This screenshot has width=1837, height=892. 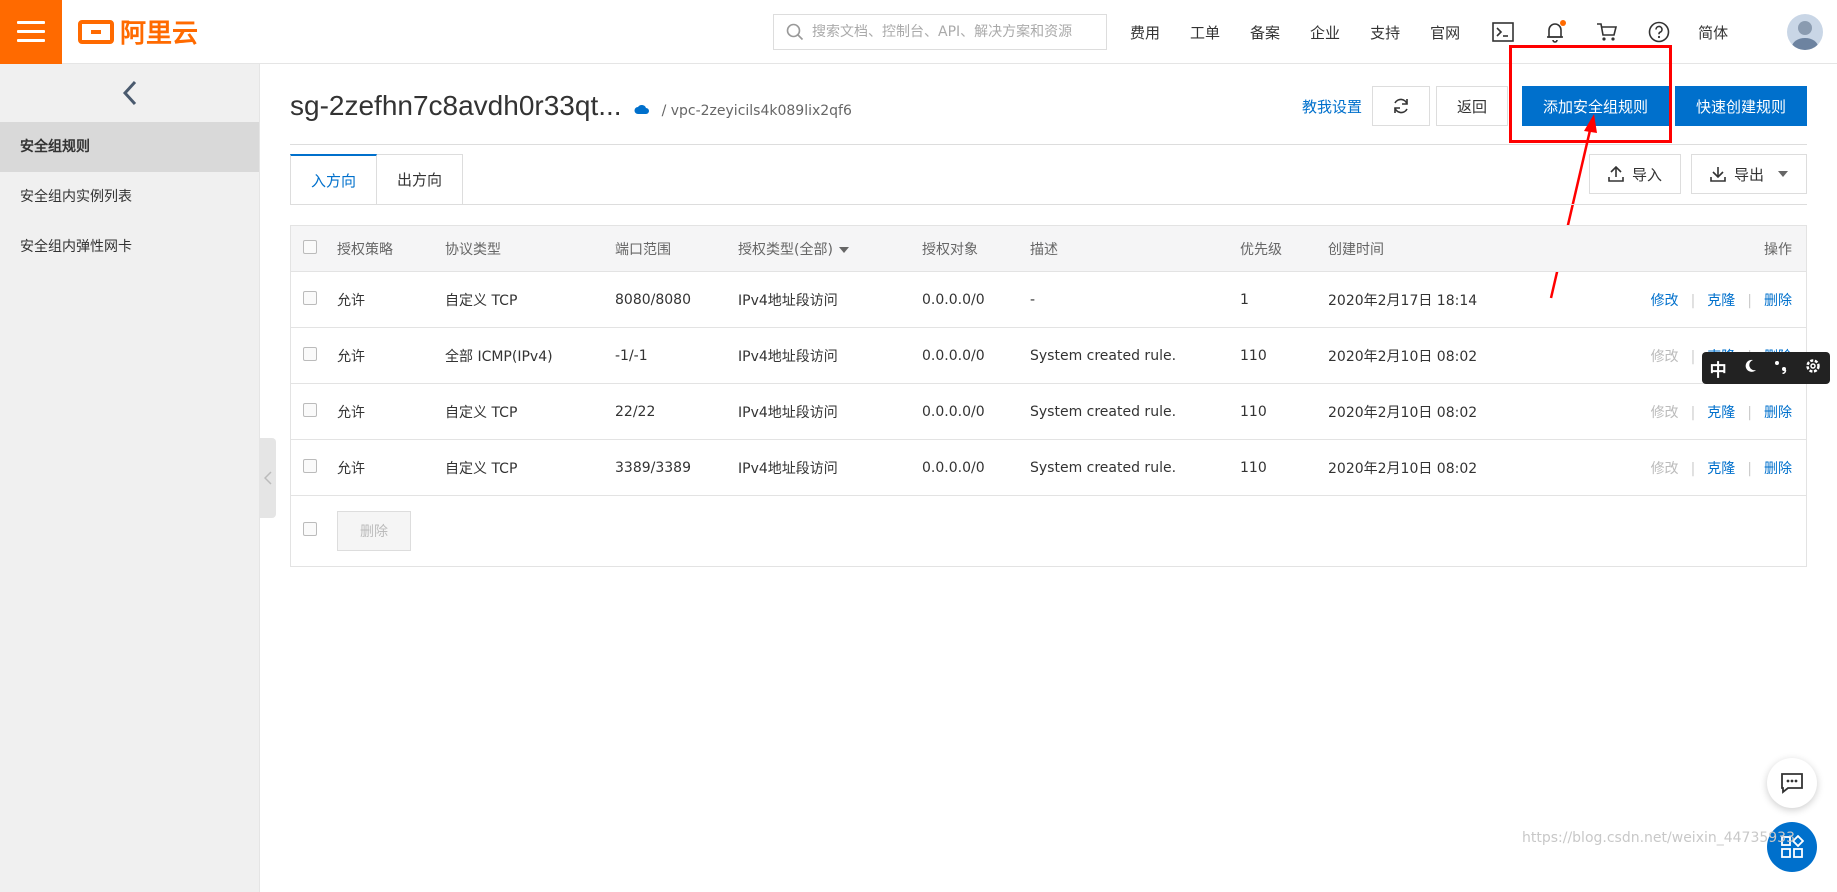 What do you see at coordinates (365, 249) in the screenshot?
I see `col-policy: 授权策略` at bounding box center [365, 249].